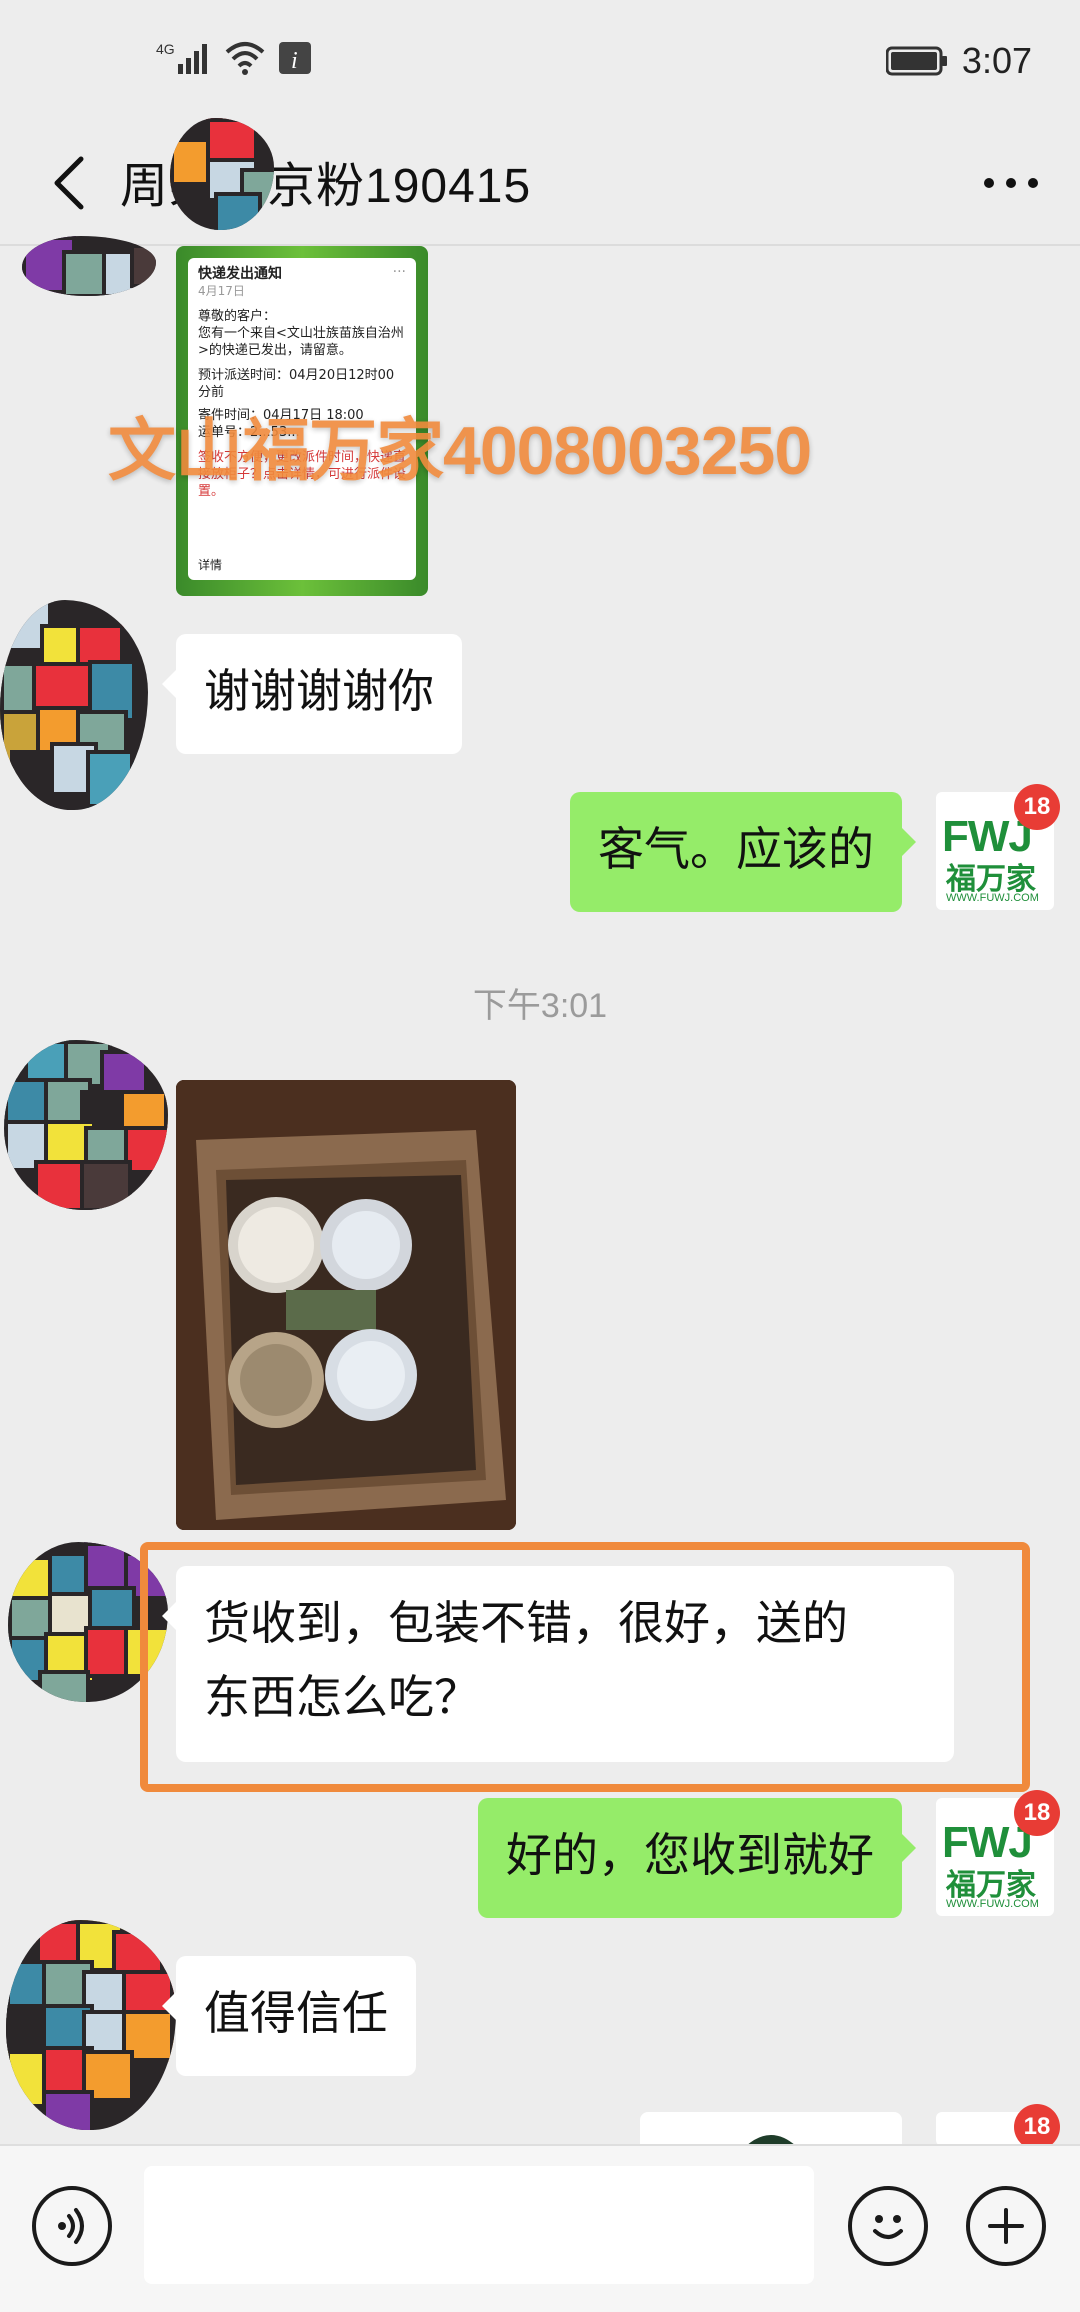 Image resolution: width=1080 pixels, height=2312 pixels. I want to click on package-photo-image, so click(346, 1305).